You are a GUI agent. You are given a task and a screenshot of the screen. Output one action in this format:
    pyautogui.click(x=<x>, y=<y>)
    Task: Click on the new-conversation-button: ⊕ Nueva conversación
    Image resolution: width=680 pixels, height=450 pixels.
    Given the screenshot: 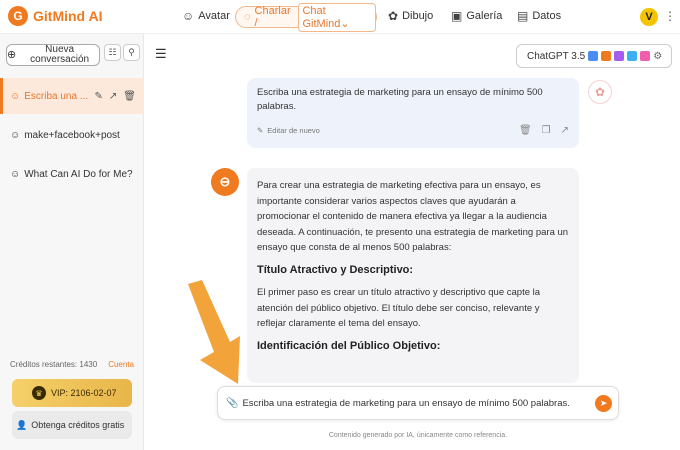 What is the action you would take?
    pyautogui.click(x=53, y=55)
    